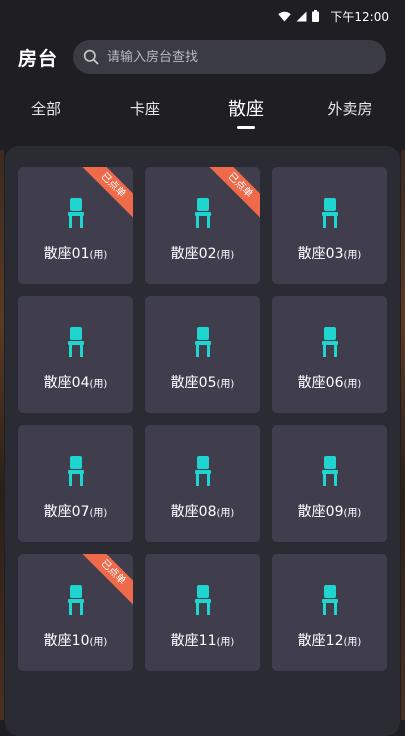 Image resolution: width=405 pixels, height=736 pixels. I want to click on search-icon, so click(91, 57).